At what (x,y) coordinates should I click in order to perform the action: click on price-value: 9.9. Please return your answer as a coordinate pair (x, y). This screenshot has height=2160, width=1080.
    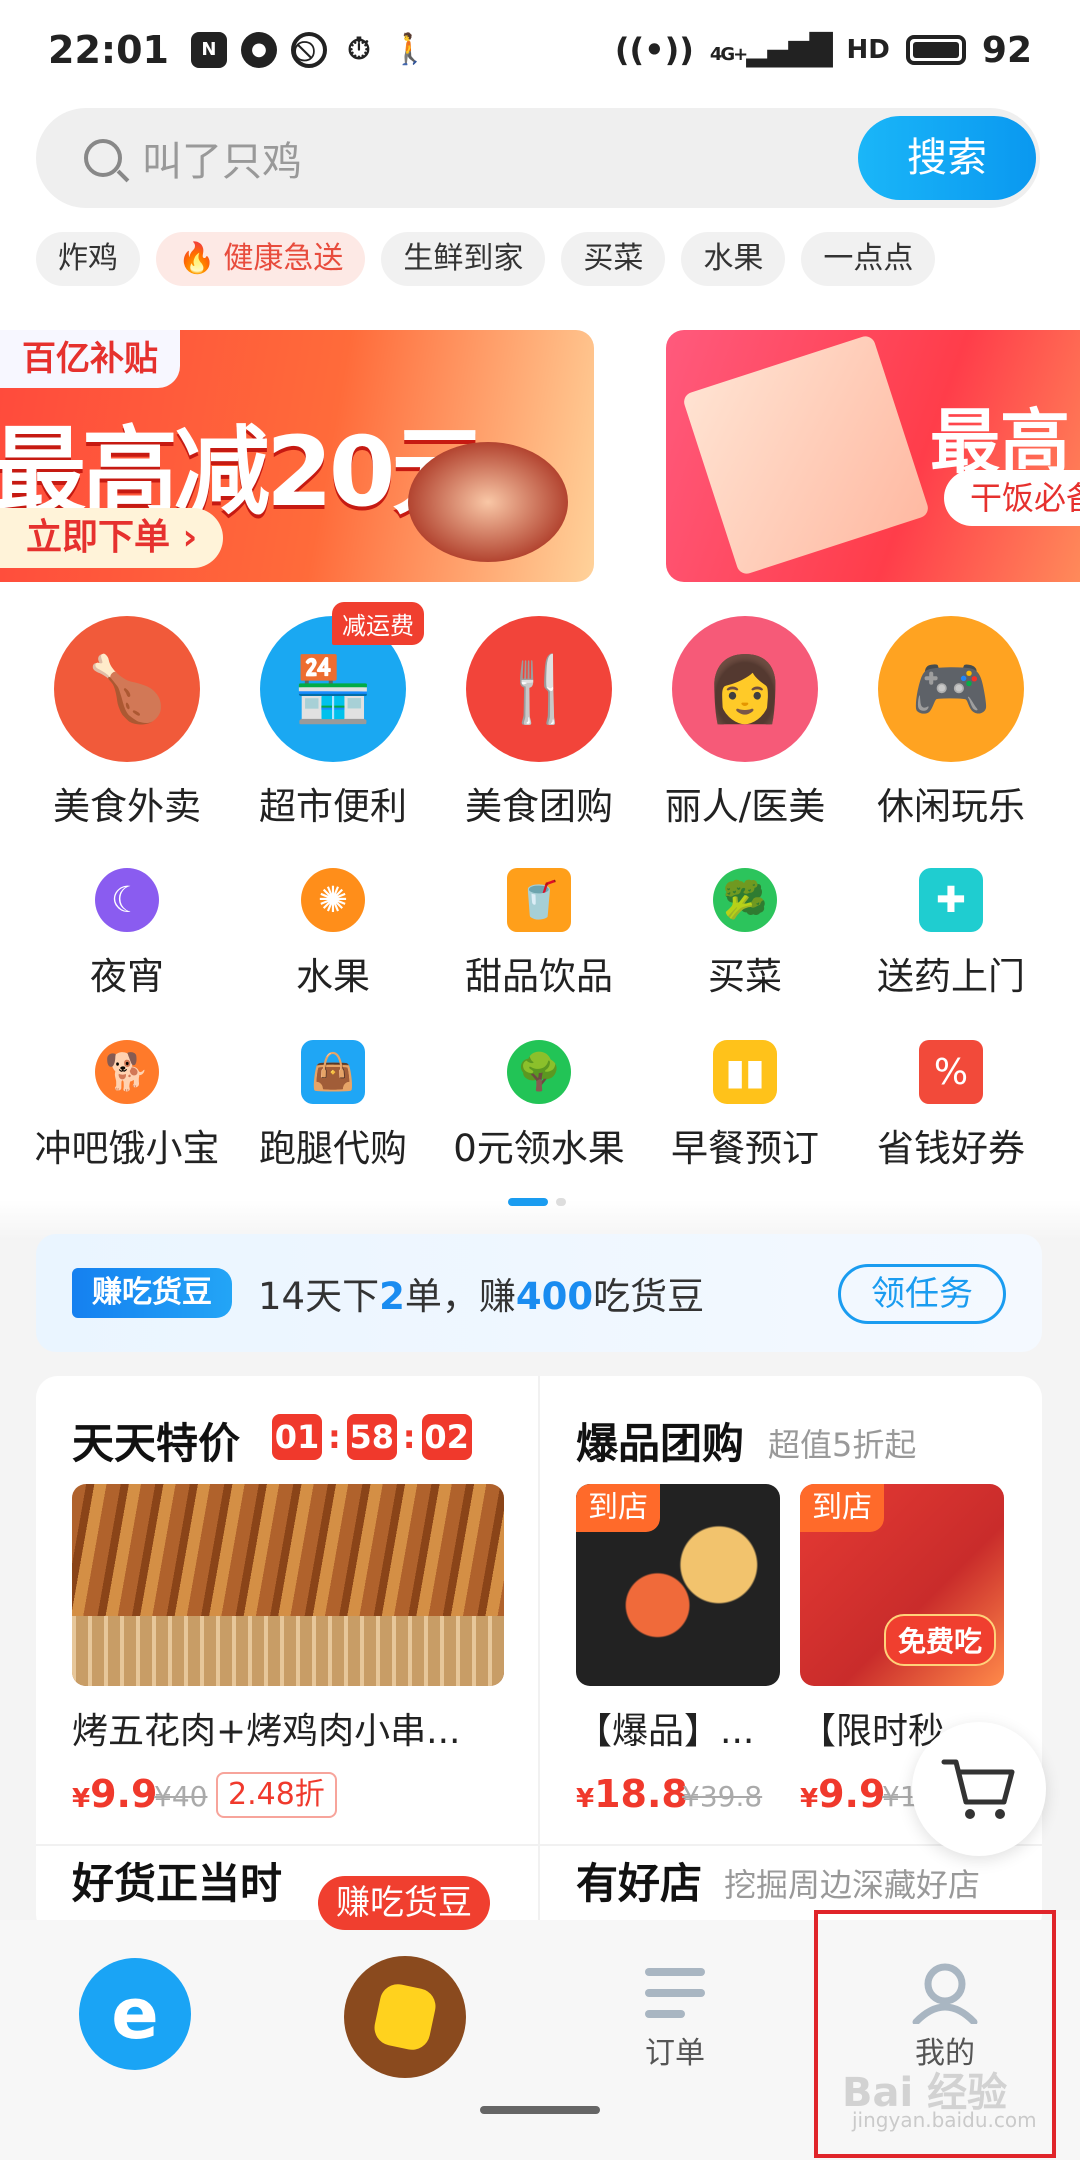
    Looking at the image, I should click on (852, 1794).